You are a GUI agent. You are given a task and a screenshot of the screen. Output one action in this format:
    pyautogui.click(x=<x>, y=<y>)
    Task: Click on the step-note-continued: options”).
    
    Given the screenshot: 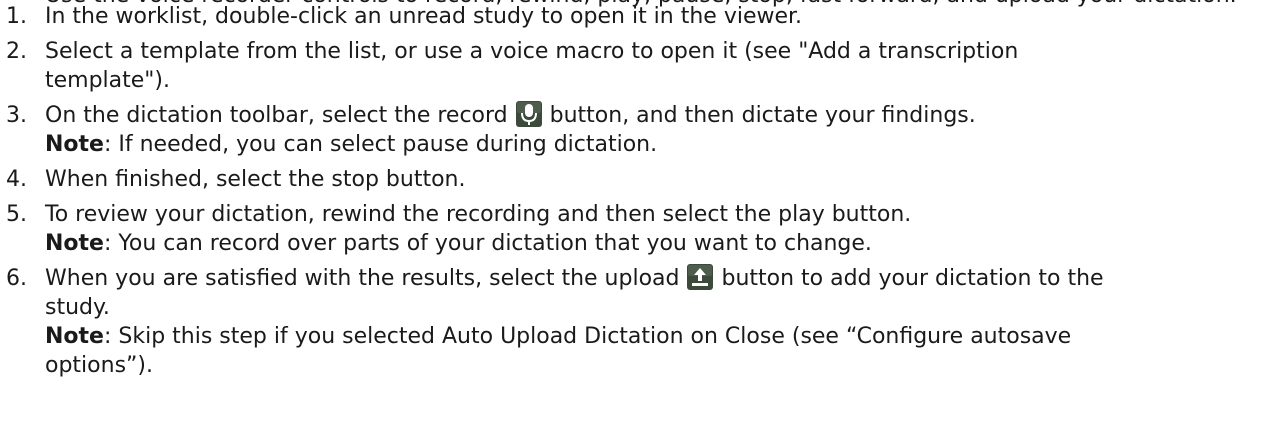 What is the action you would take?
    pyautogui.click(x=99, y=365)
    